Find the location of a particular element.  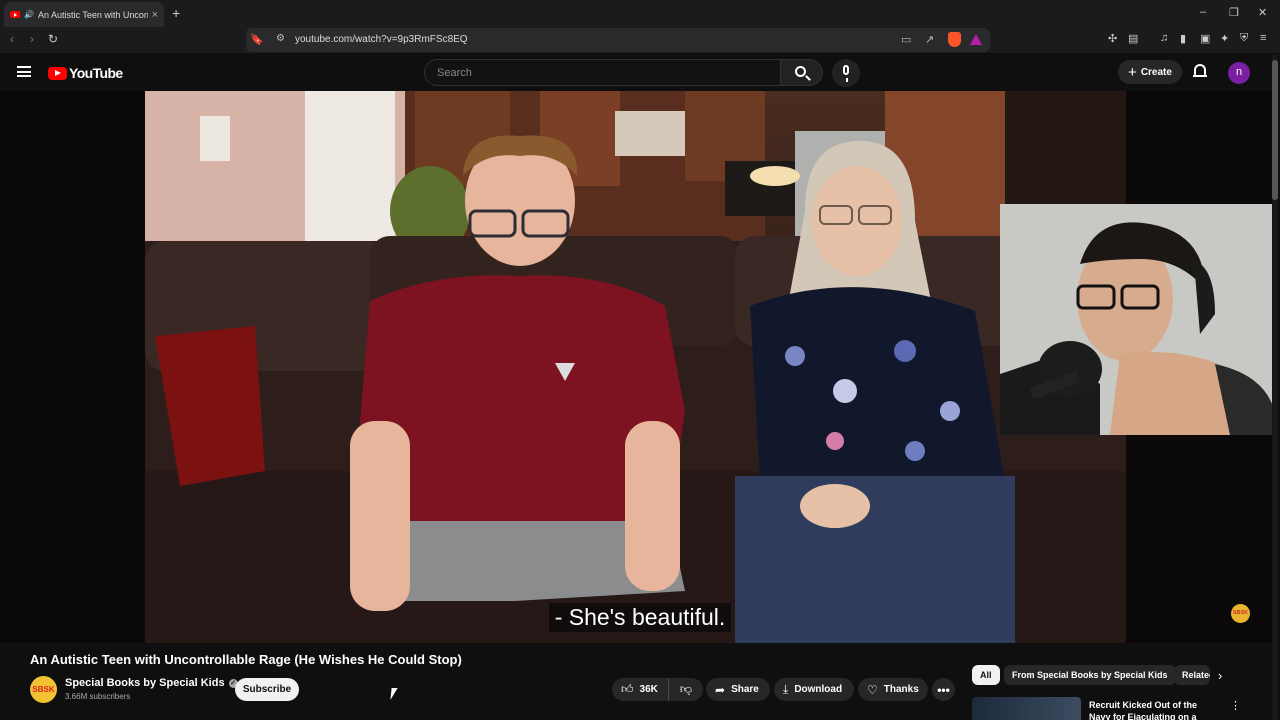

webcam-scene is located at coordinates (1136, 319).